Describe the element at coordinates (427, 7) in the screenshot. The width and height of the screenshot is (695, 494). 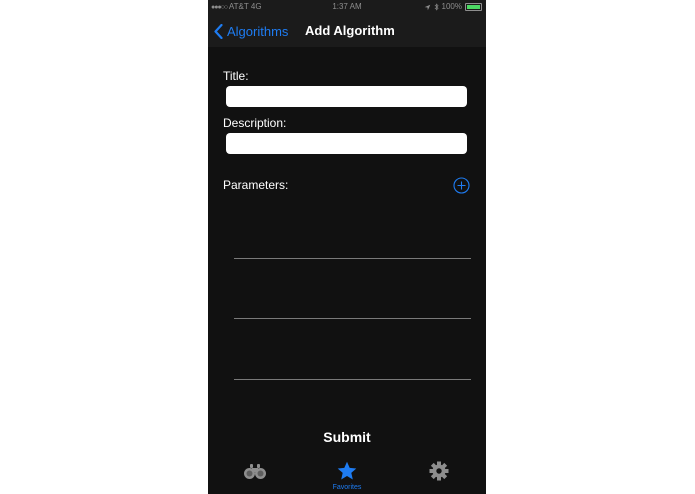
I see `location-icon` at that location.